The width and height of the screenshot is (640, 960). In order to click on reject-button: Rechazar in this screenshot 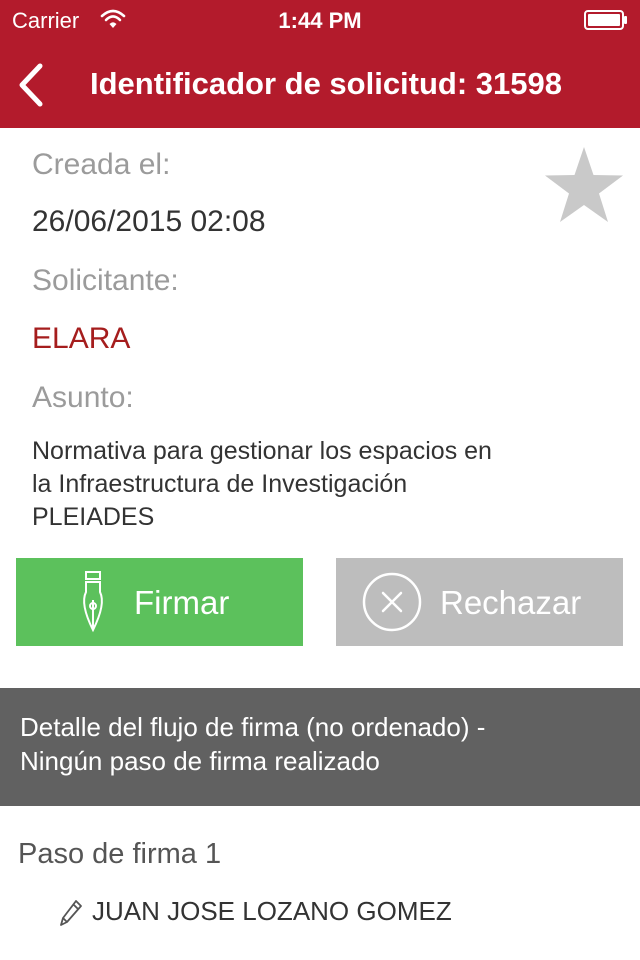, I will do `click(479, 602)`.